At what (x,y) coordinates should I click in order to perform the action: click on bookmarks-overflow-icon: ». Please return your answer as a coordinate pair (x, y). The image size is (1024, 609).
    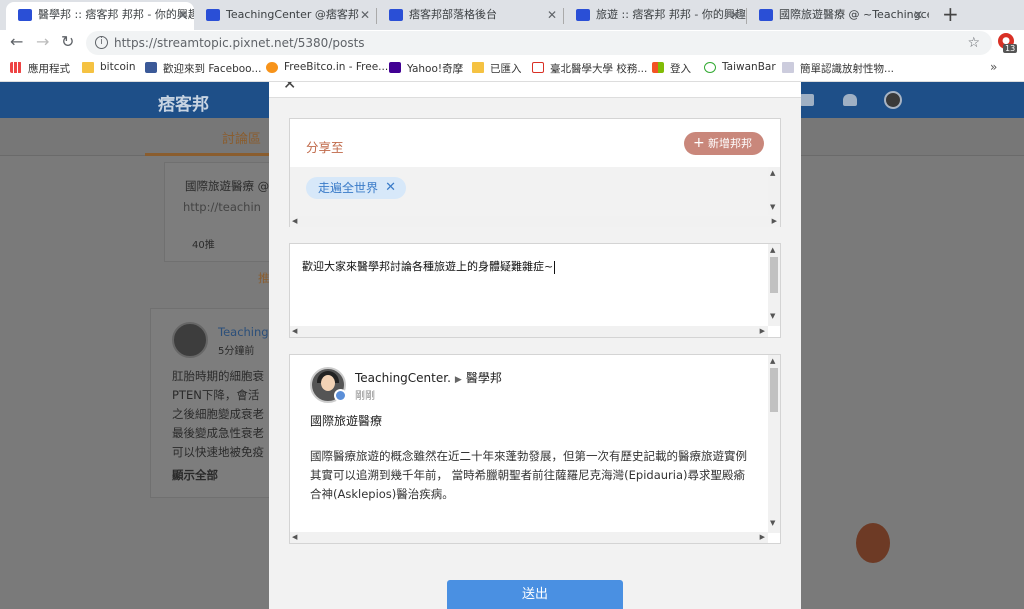
    Looking at the image, I should click on (993, 67).